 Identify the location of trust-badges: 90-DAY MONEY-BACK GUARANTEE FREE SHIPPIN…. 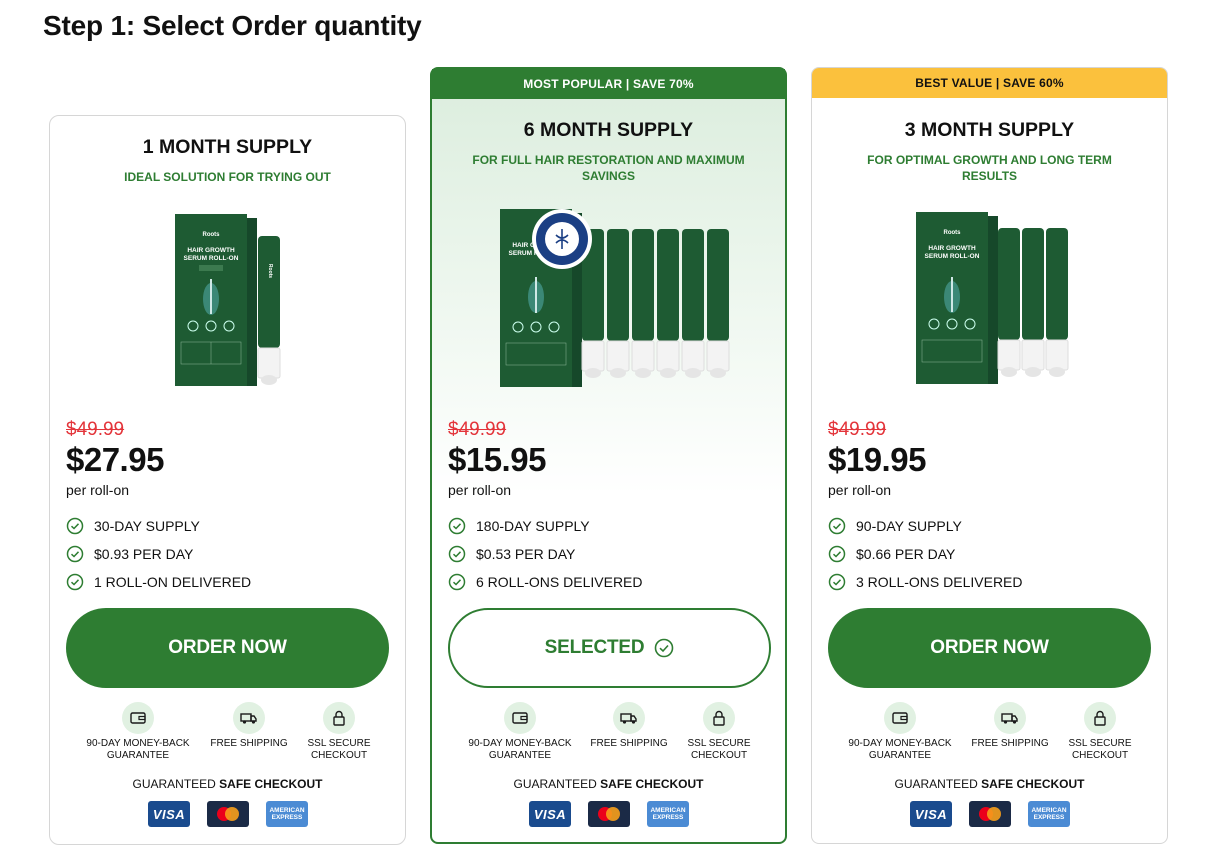
(227, 732).